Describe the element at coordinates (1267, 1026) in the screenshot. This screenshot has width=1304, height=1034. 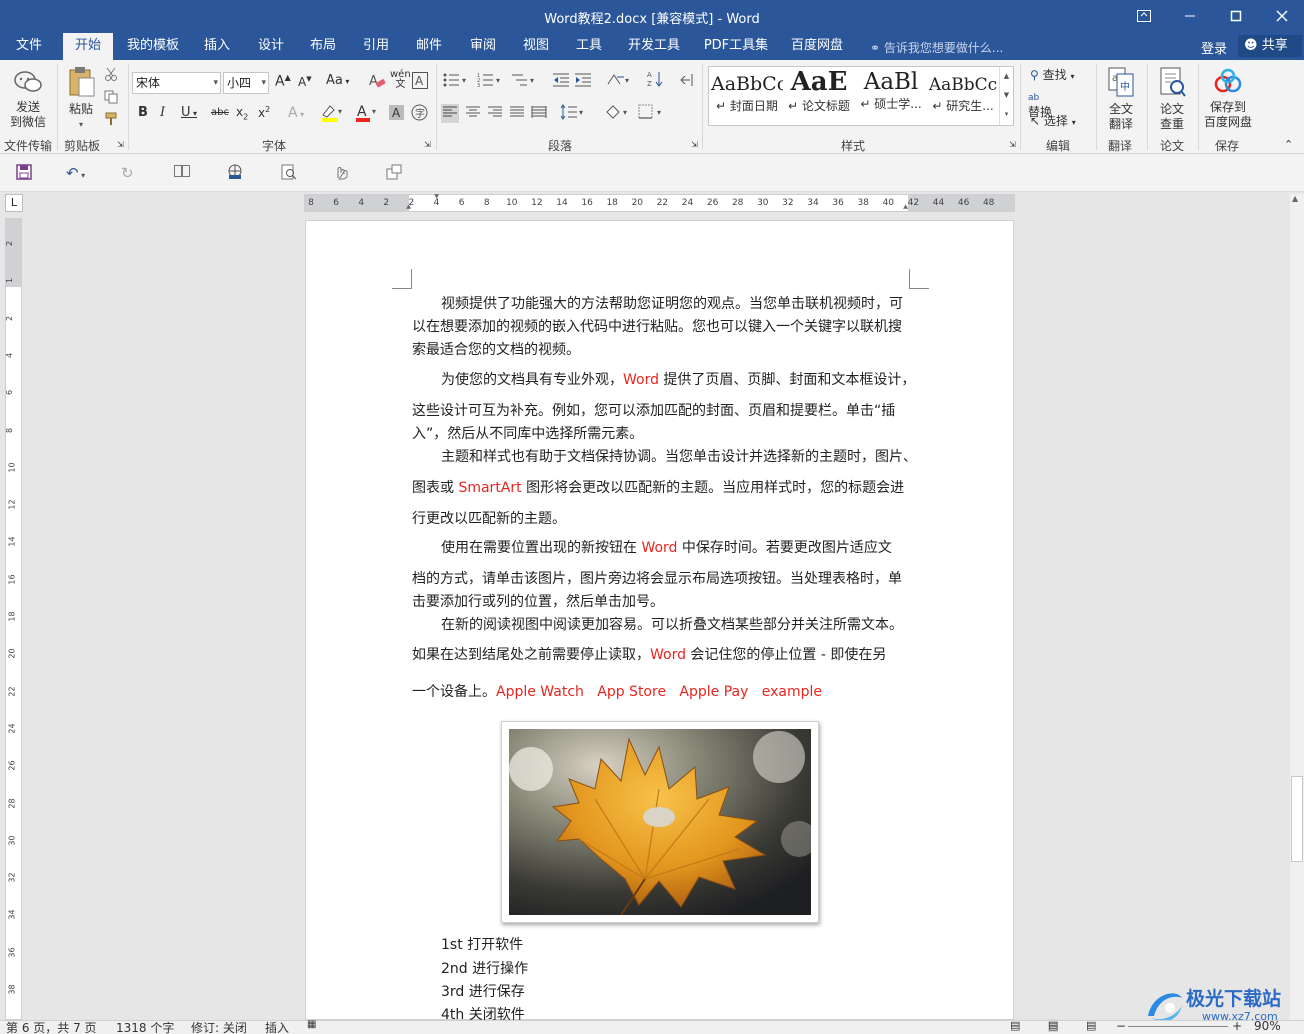
I see `zoom-level: 90%` at that location.